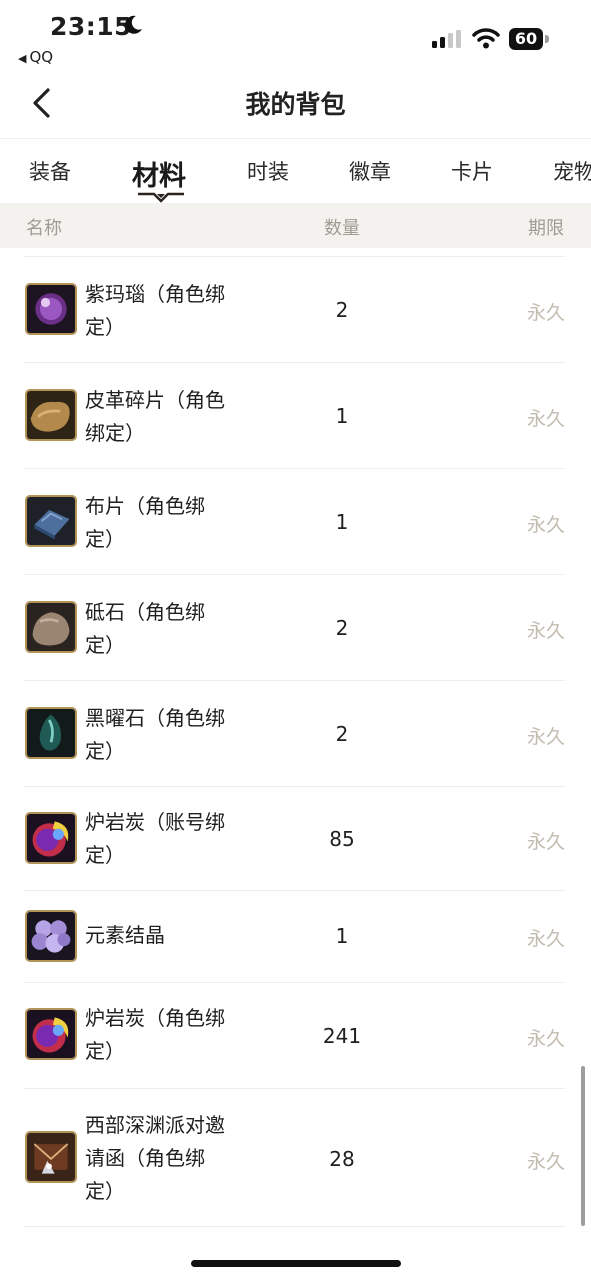 This screenshot has width=591, height=1280. Describe the element at coordinates (583, 1146) in the screenshot. I see `scrollbar` at that location.